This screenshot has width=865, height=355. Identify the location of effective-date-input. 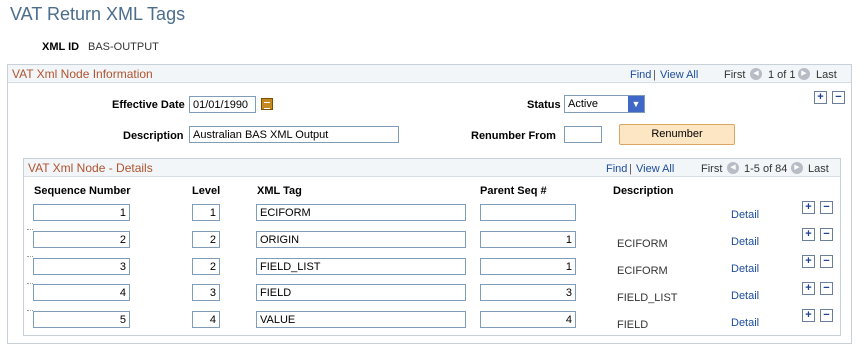
(222, 104).